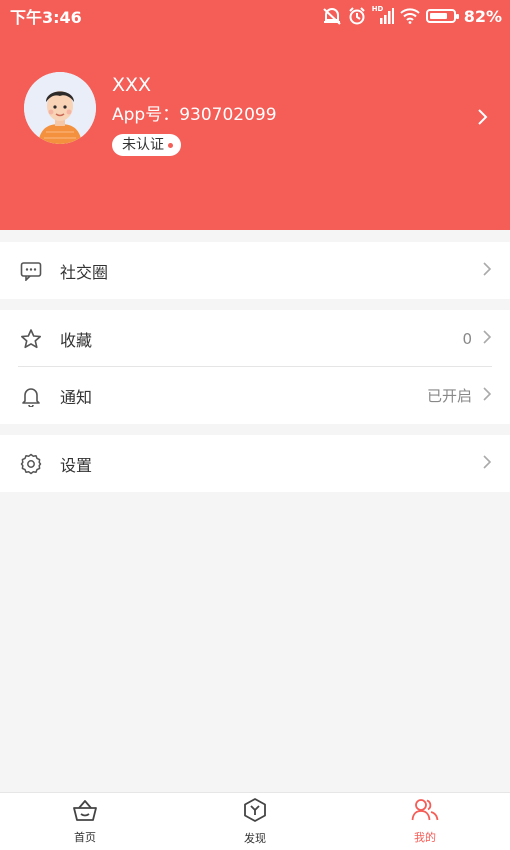  Describe the element at coordinates (76, 465) in the screenshot. I see `menu-item-label: 设置` at that location.